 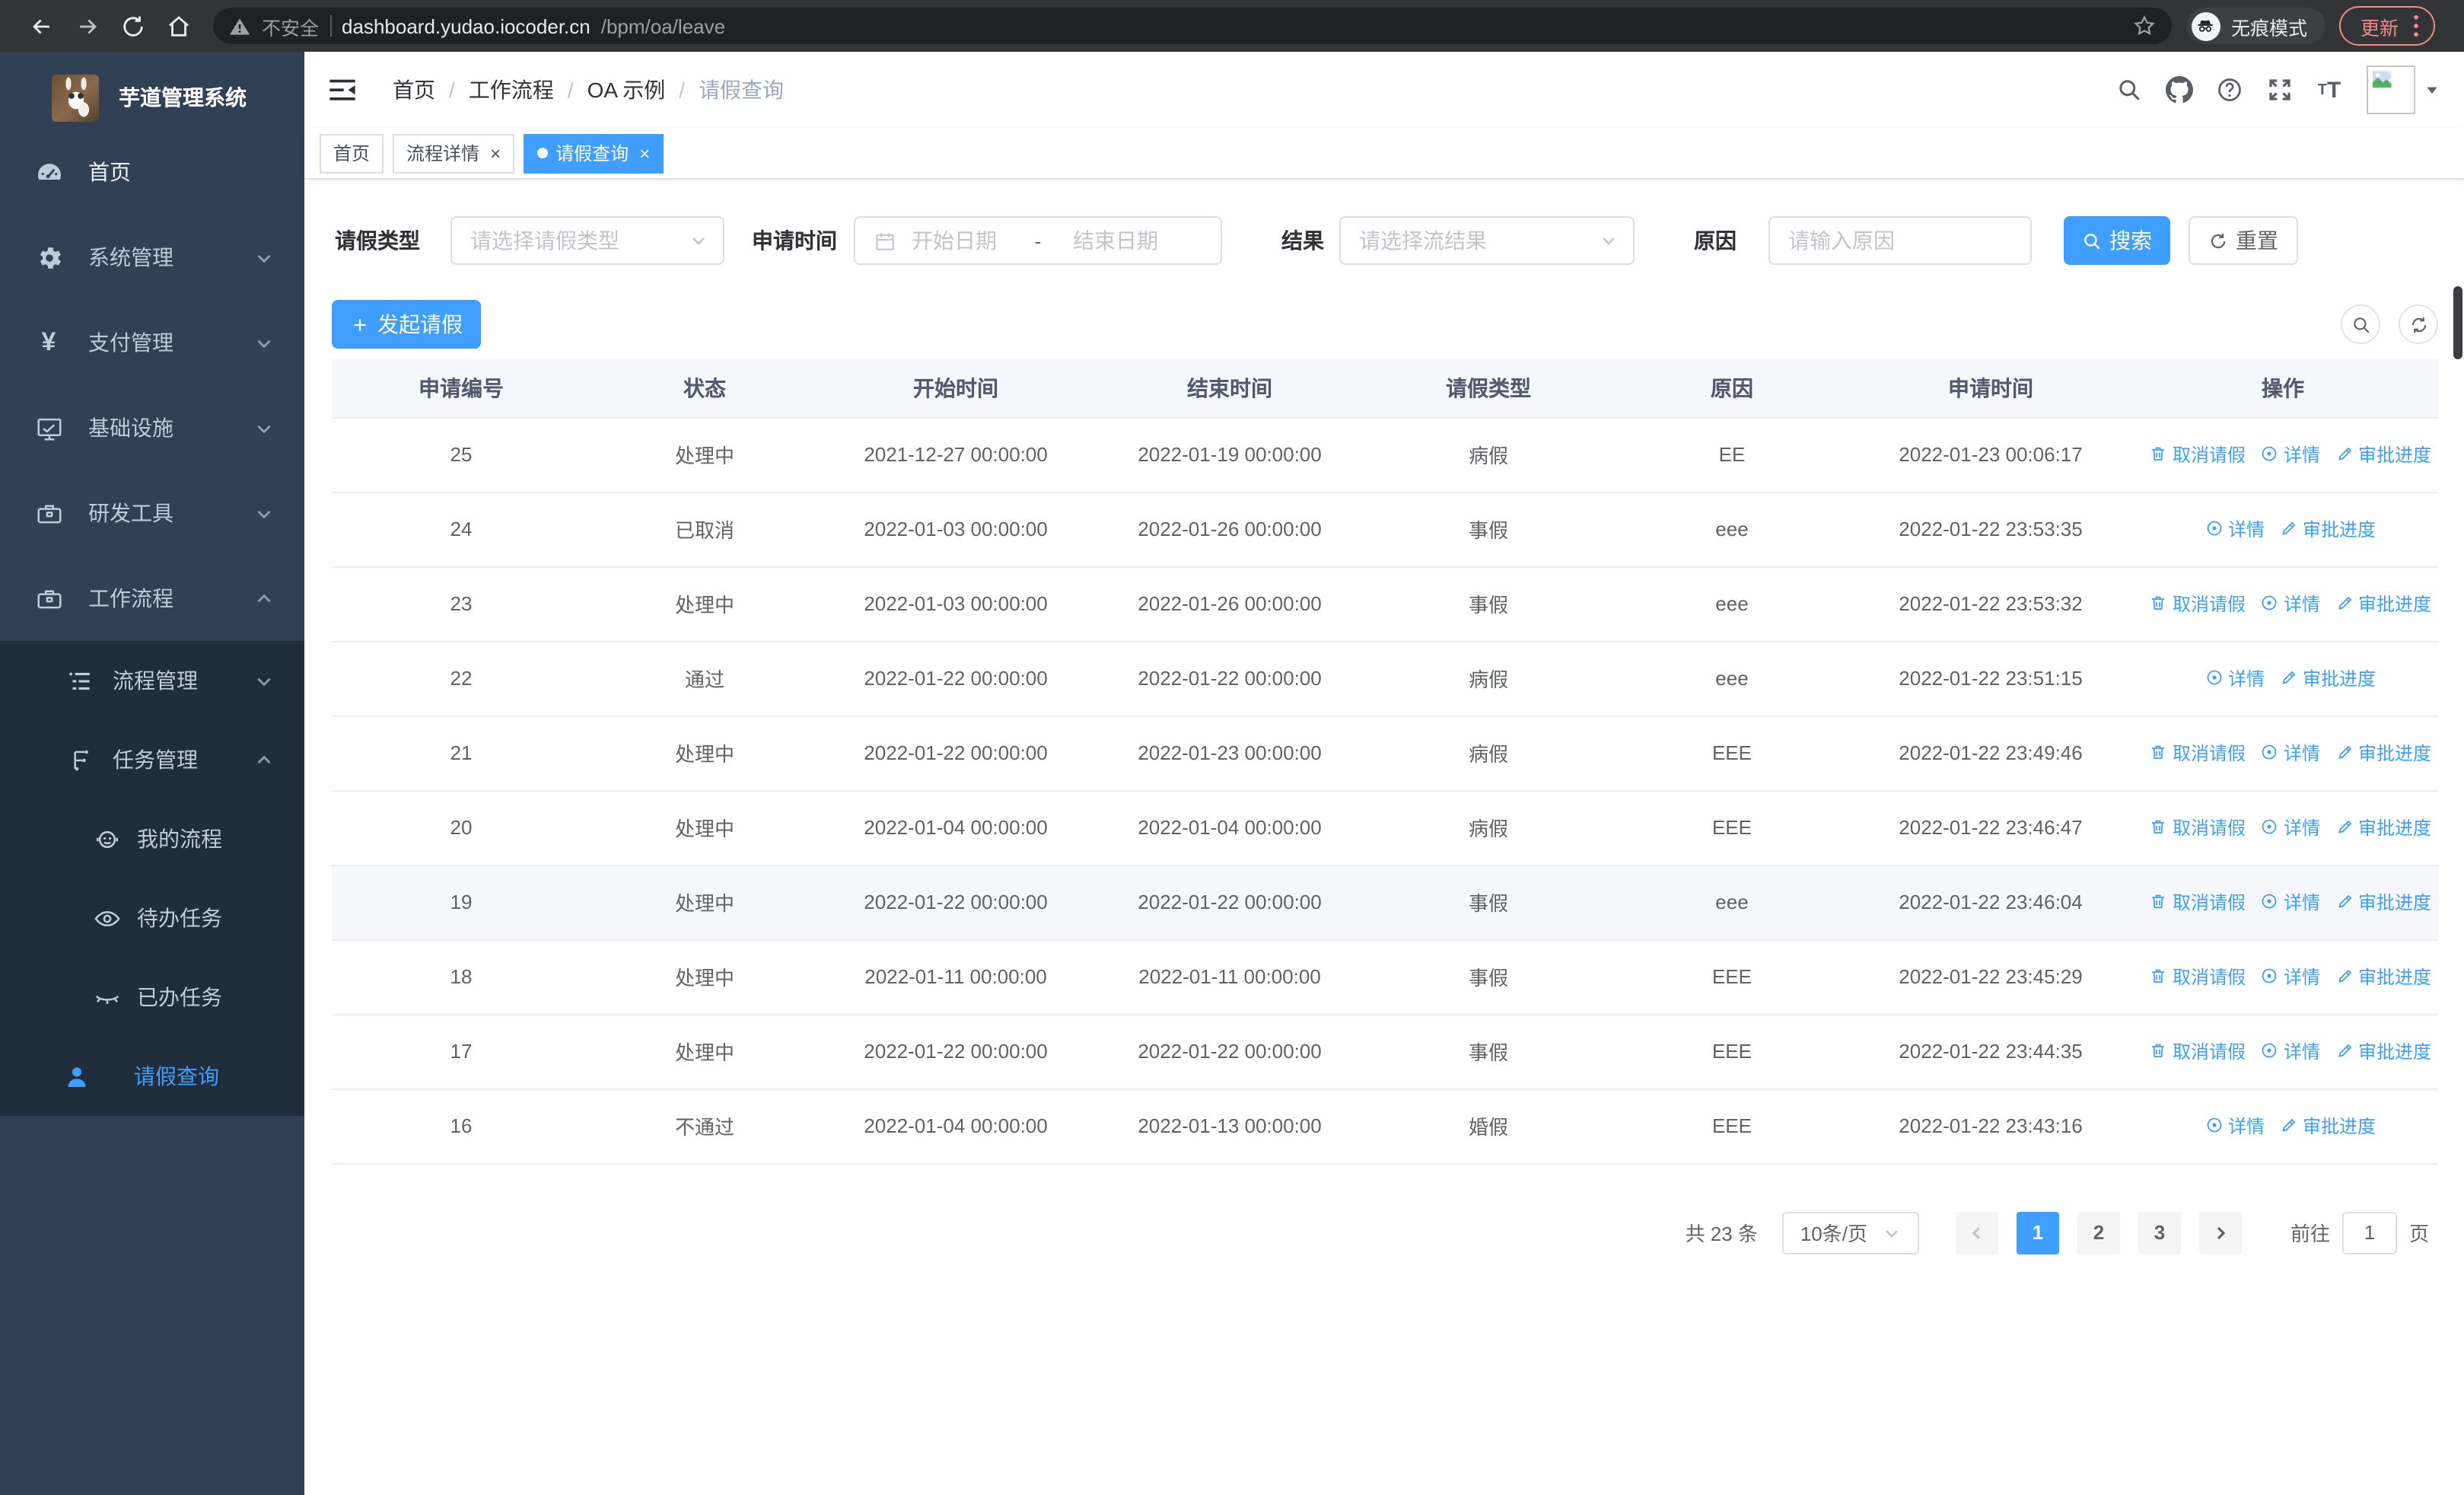 I want to click on cell-apply-id: 25, so click(x=461, y=455).